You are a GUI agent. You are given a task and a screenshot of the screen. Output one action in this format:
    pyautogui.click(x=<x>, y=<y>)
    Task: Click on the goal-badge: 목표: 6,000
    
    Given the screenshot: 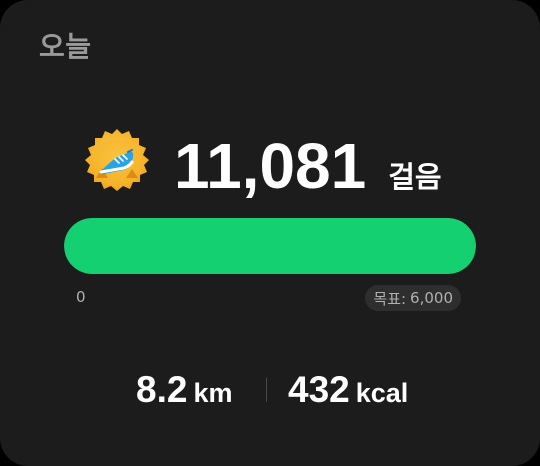 What is the action you would take?
    pyautogui.click(x=413, y=298)
    